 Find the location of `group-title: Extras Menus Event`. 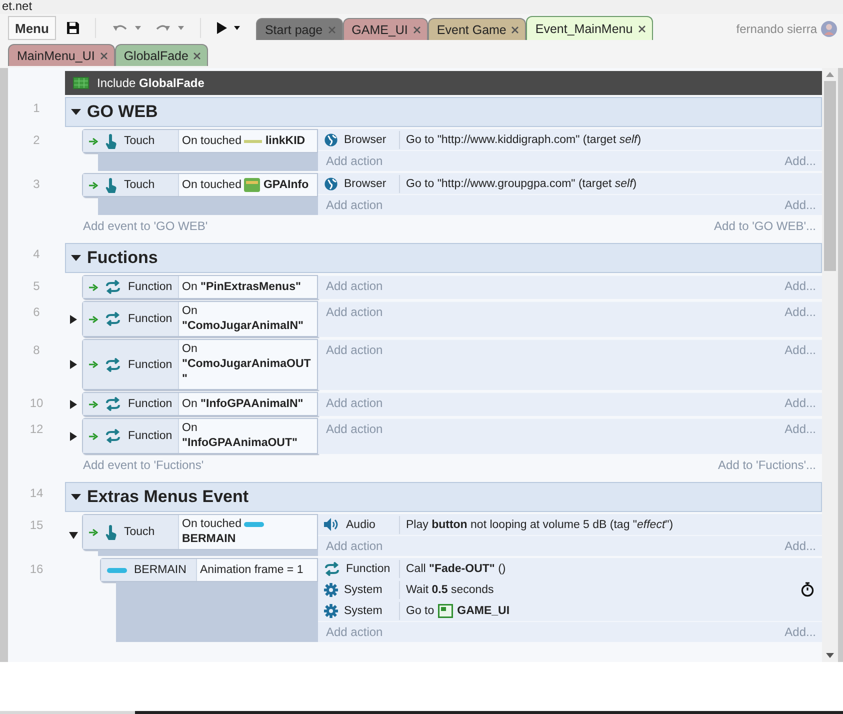

group-title: Extras Menus Event is located at coordinates (168, 497).